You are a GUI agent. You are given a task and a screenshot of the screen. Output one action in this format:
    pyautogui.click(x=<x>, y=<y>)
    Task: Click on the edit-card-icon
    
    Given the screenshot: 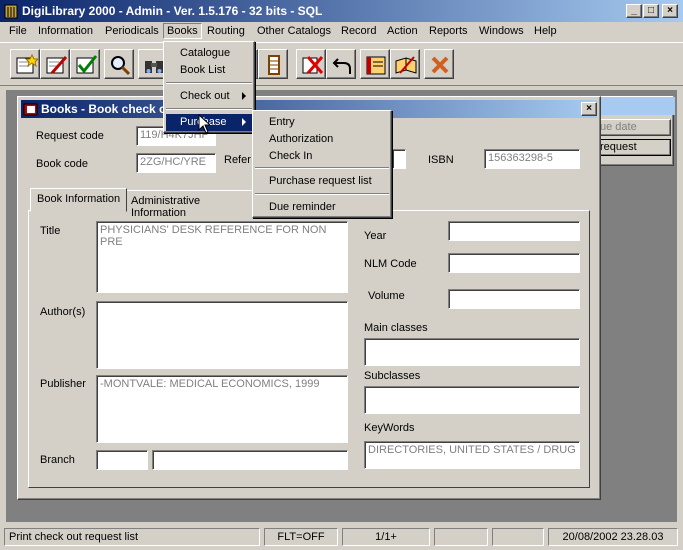 What is the action you would take?
    pyautogui.click(x=55, y=64)
    